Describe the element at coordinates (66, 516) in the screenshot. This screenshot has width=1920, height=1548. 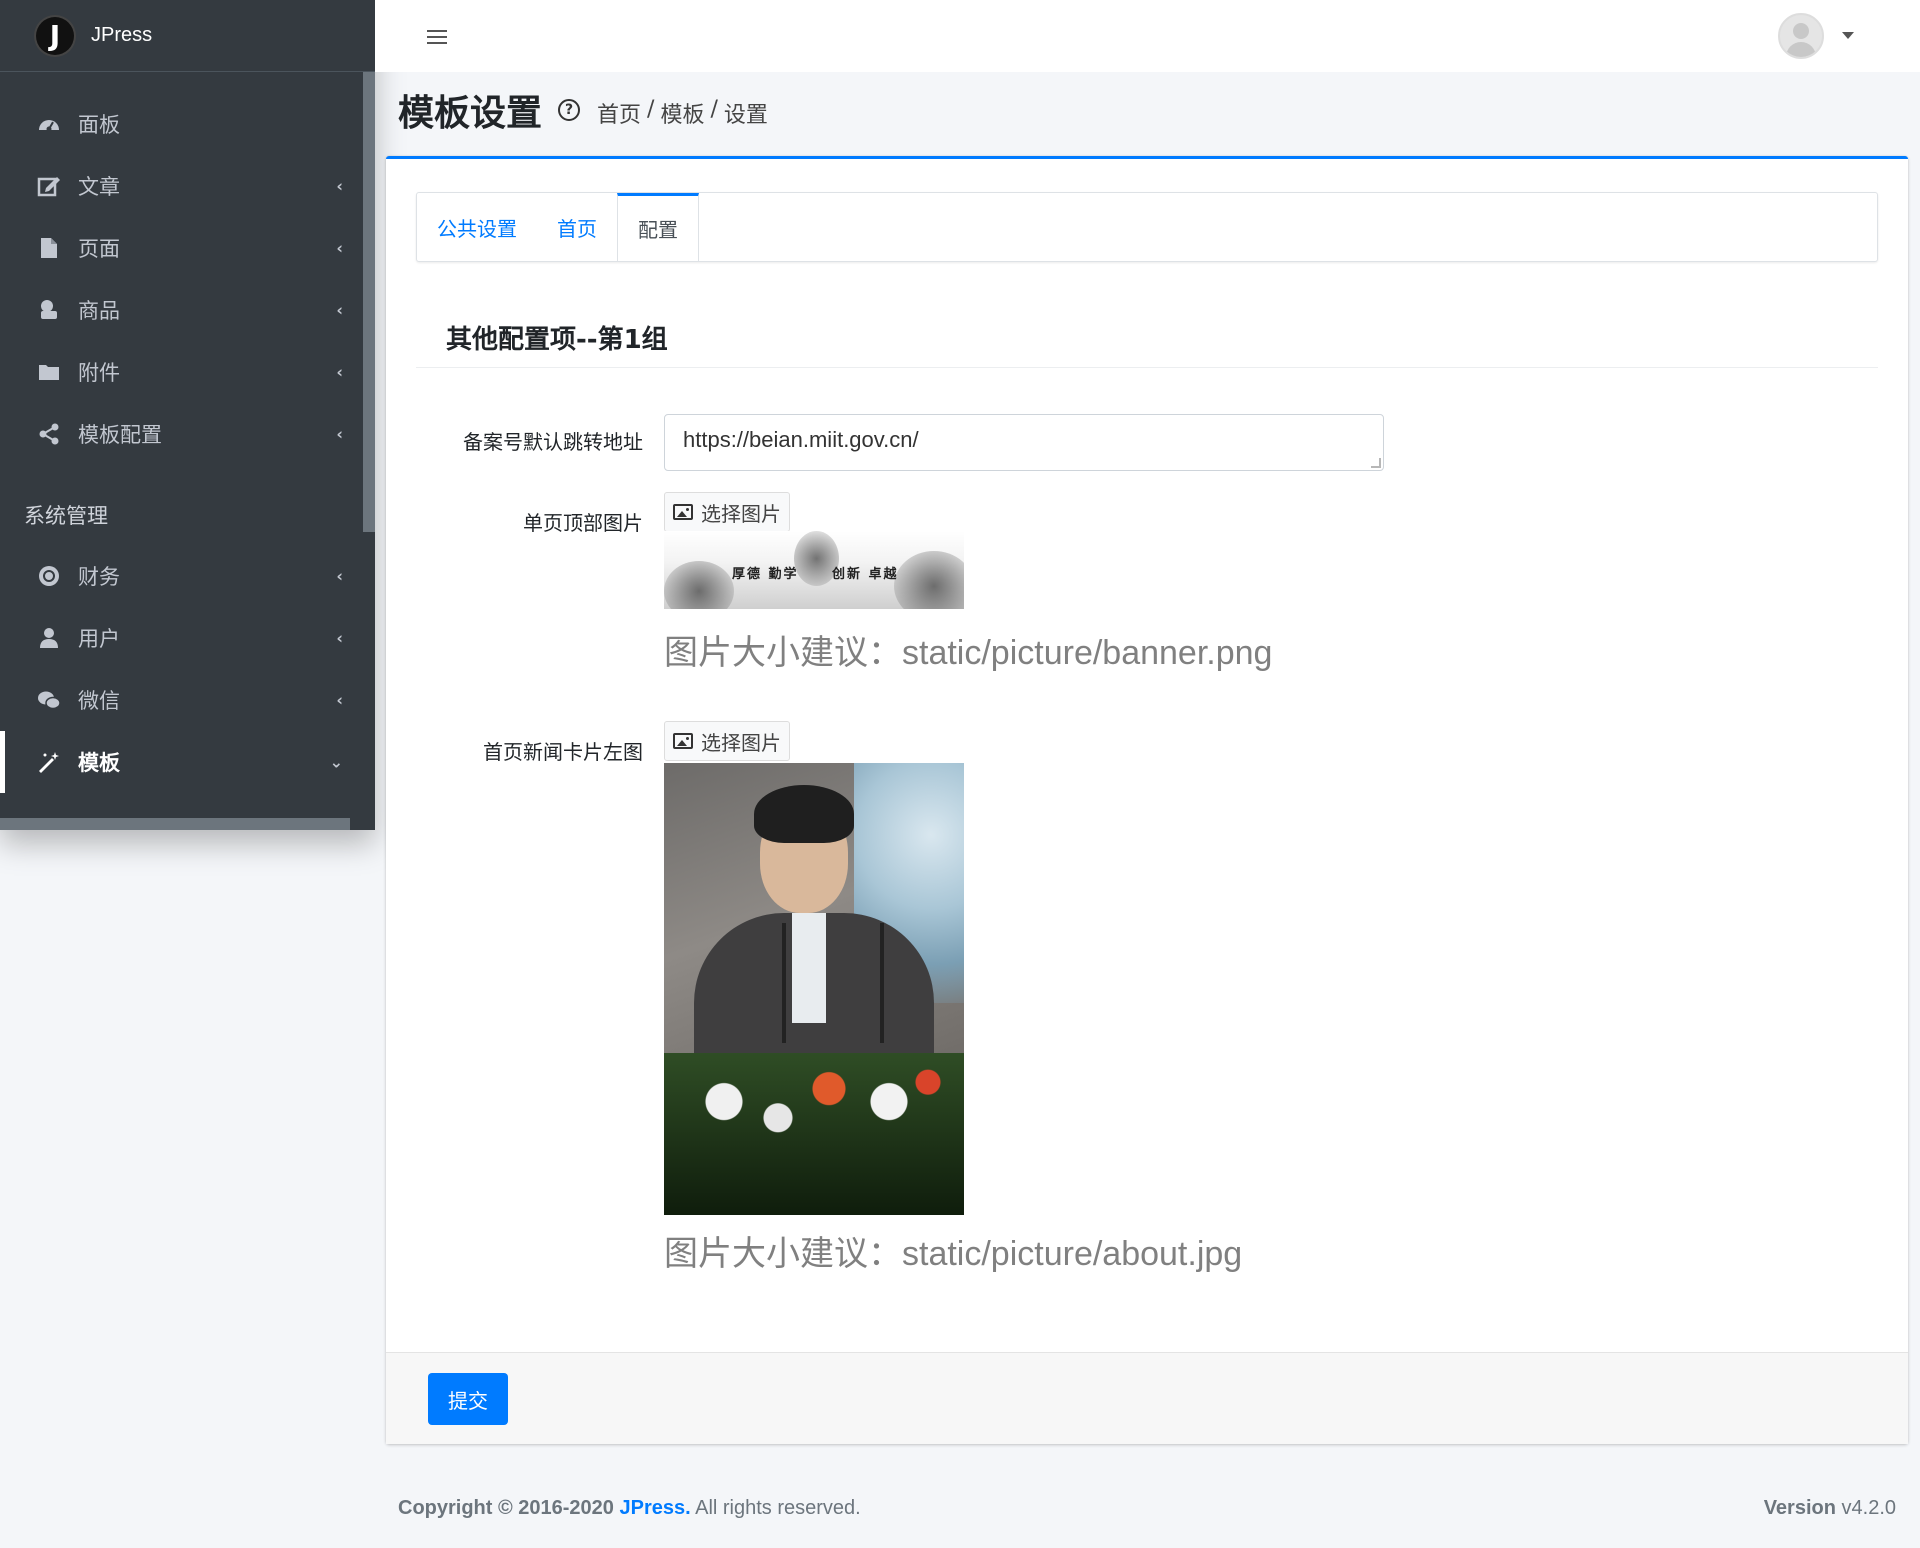
I see `sidebar-section-header: 系统管理` at that location.